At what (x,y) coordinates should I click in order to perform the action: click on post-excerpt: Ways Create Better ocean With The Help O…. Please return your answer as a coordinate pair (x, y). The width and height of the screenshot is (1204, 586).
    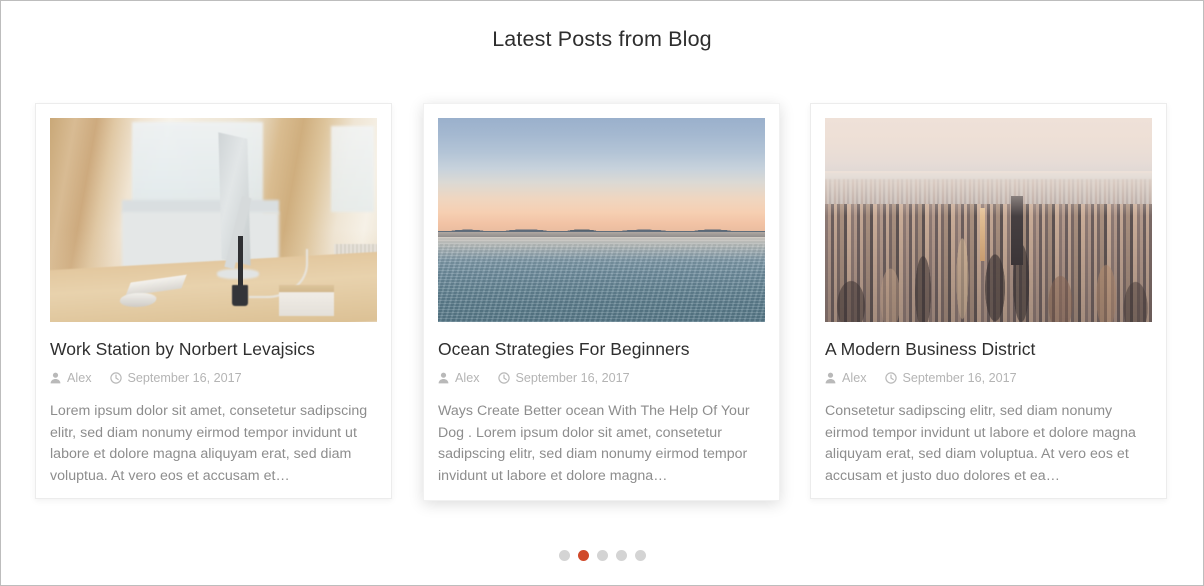
    Looking at the image, I should click on (594, 443).